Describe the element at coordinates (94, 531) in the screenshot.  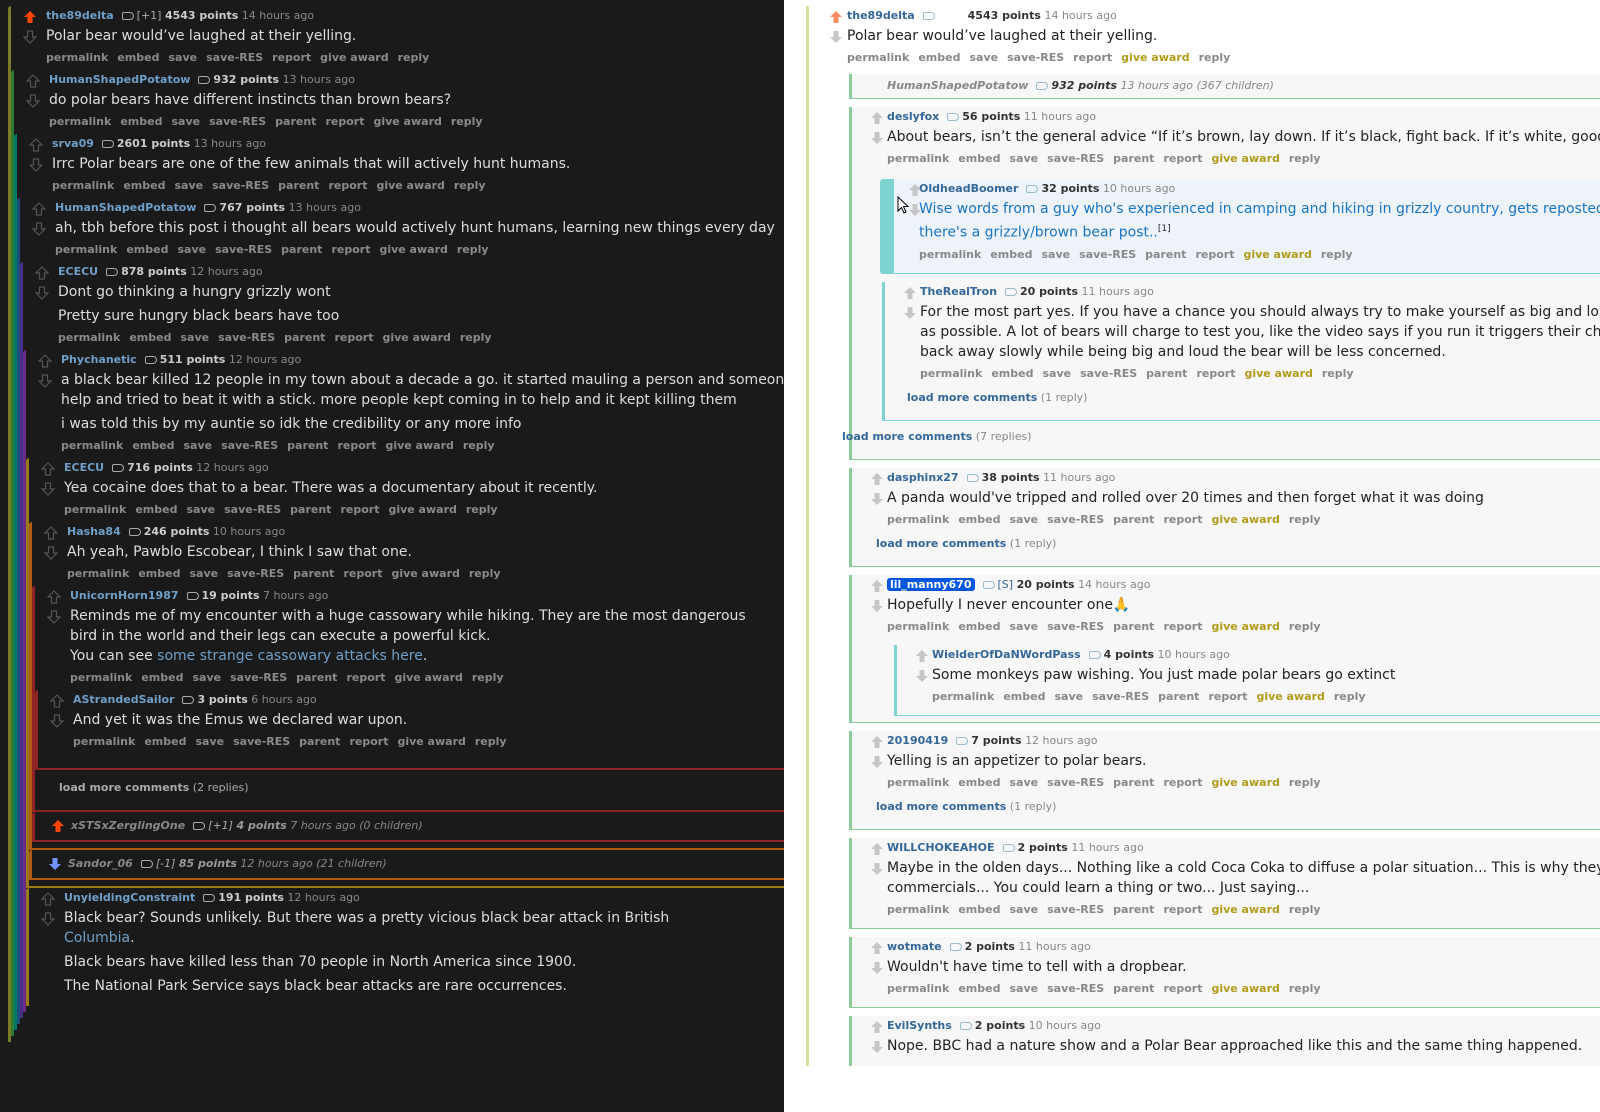
I see `comment-author: Hasha84` at that location.